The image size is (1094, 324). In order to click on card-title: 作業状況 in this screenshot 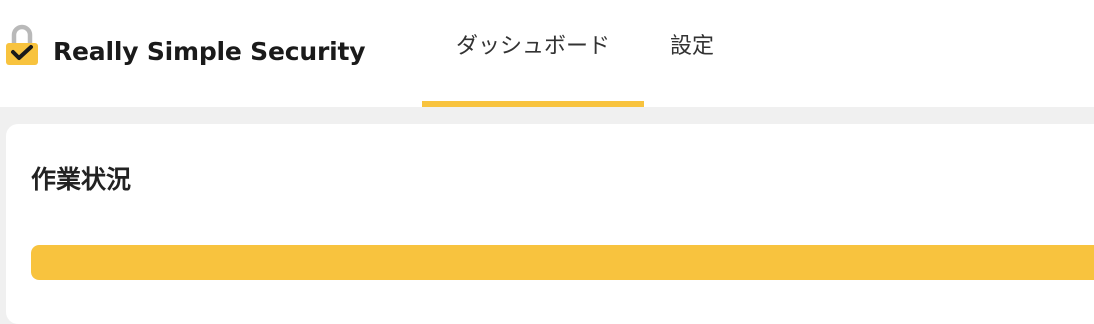, I will do `click(81, 179)`.